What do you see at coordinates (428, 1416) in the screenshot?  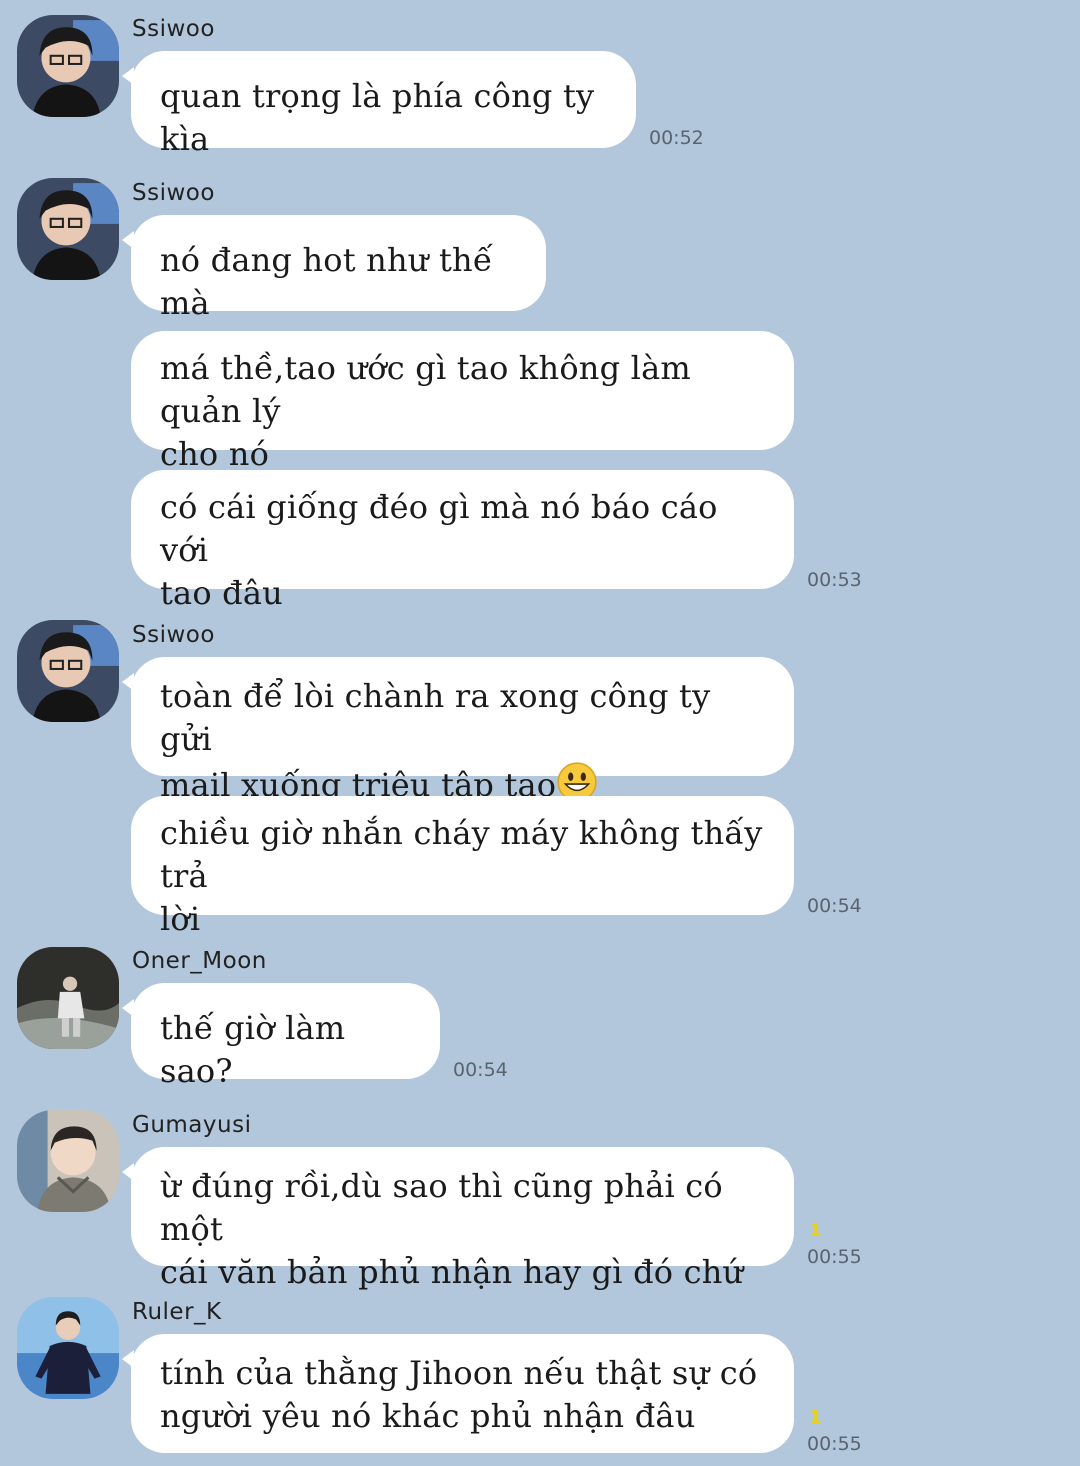 I see `message-line: người yêu nó khác phủ nhận đâu` at bounding box center [428, 1416].